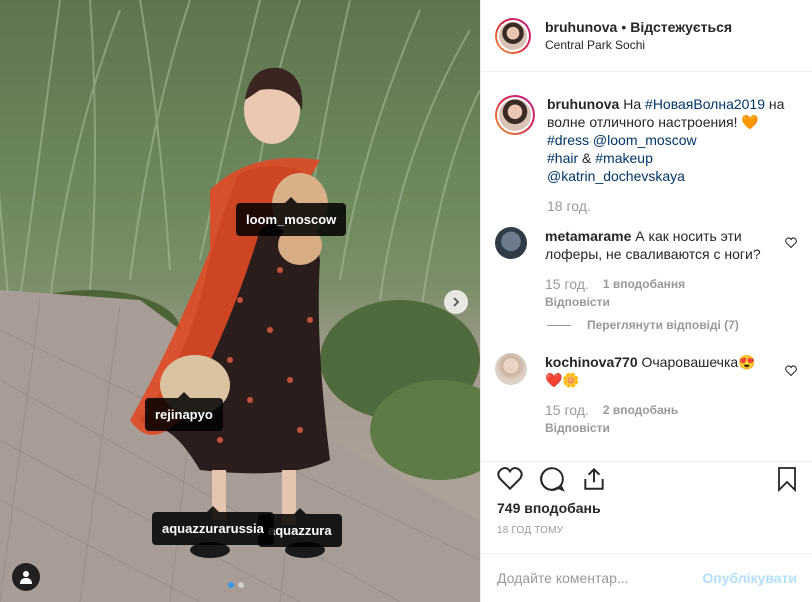 Image resolution: width=812 pixels, height=602 pixels. What do you see at coordinates (513, 35) in the screenshot?
I see `author-avatar` at bounding box center [513, 35].